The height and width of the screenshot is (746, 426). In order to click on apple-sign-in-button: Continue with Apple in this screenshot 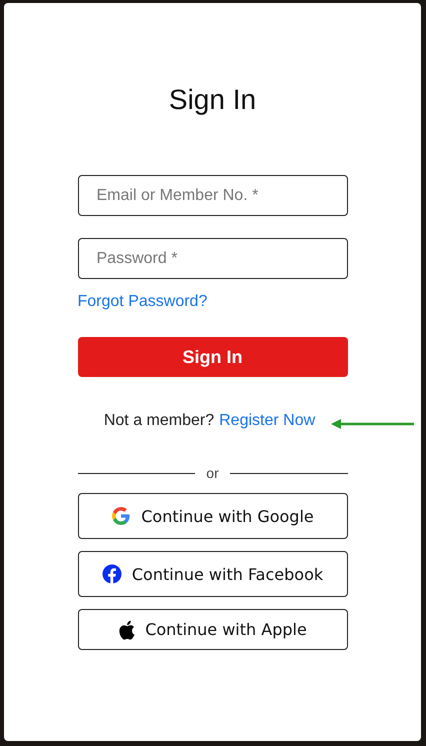, I will do `click(213, 629)`.